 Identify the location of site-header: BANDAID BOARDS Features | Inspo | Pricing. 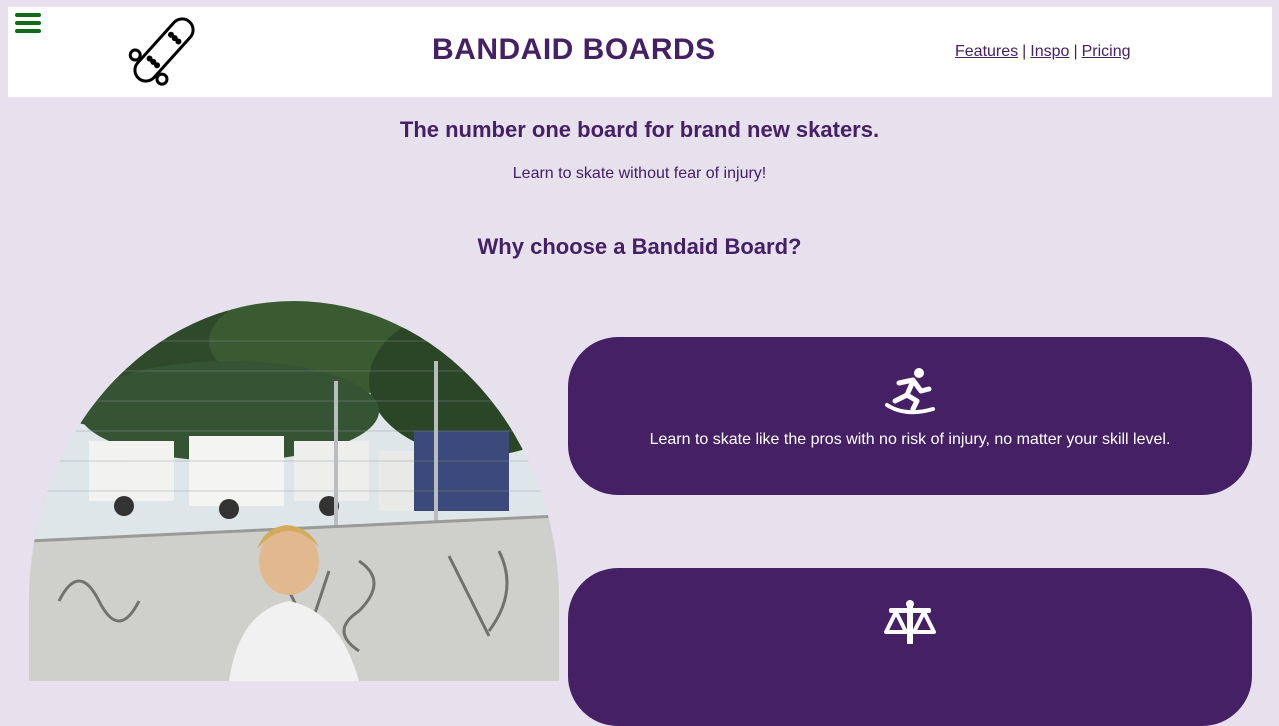
(640, 52).